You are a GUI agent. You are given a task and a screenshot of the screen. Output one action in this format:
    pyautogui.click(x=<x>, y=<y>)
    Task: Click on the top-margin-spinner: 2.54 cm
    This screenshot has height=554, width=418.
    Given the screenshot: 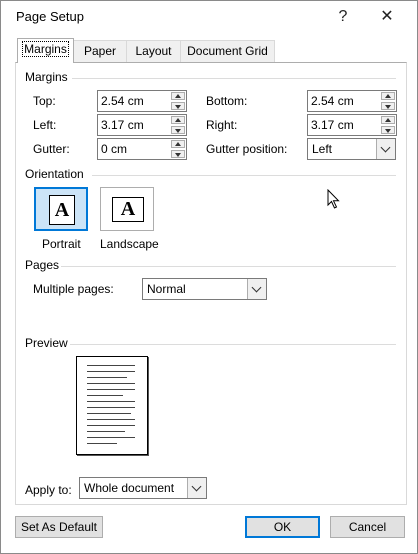 What is the action you would take?
    pyautogui.click(x=142, y=101)
    